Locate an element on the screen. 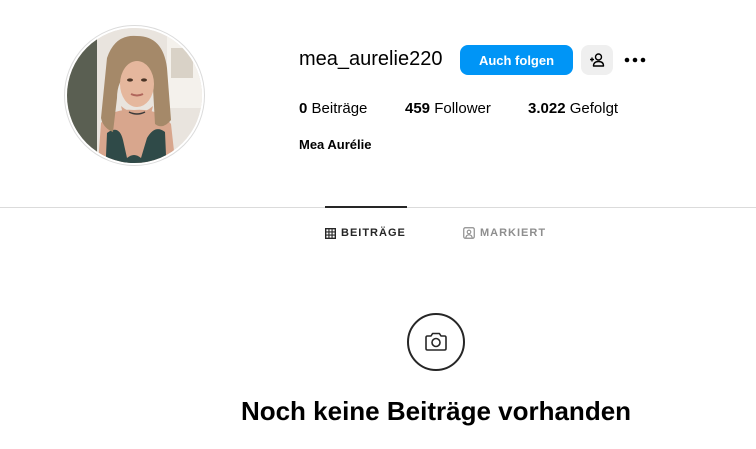 This screenshot has height=449, width=756. empty-state-camera is located at coordinates (436, 342).